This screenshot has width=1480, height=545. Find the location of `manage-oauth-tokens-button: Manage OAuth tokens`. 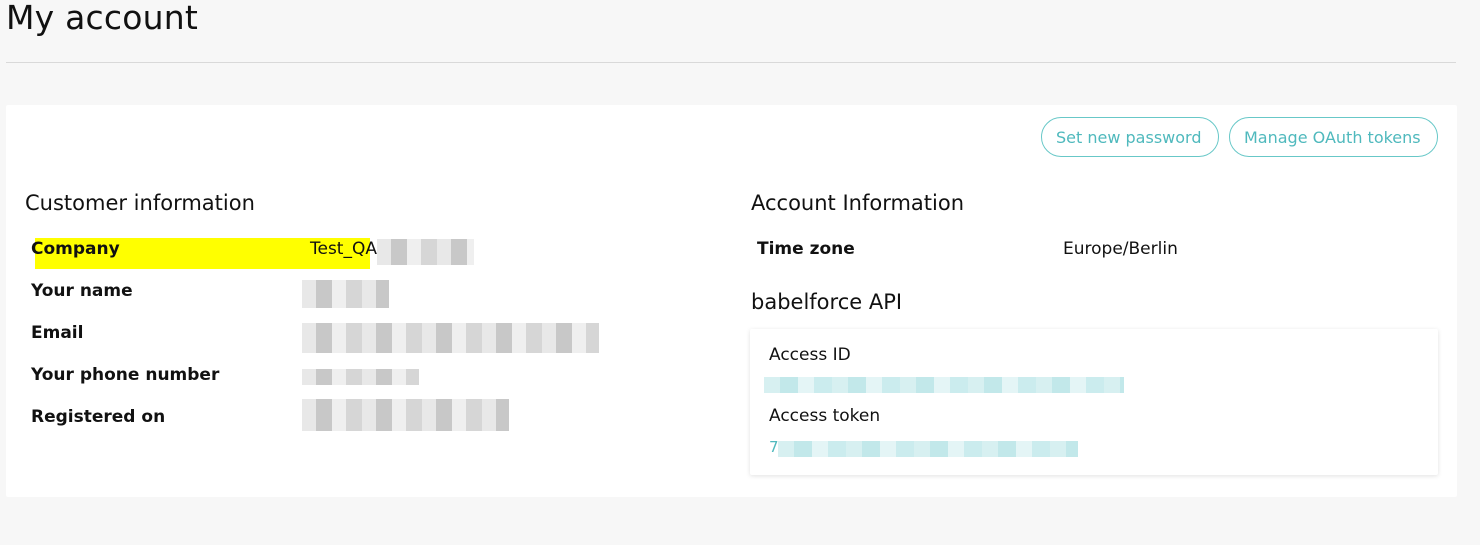

manage-oauth-tokens-button: Manage OAuth tokens is located at coordinates (1333, 137).